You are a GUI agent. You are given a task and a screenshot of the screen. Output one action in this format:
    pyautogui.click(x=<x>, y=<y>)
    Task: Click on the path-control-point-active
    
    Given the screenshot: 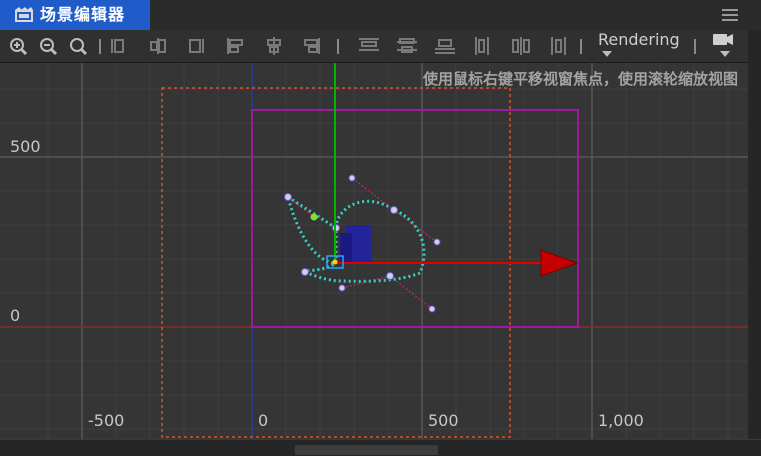 What is the action you would take?
    pyautogui.click(x=314, y=217)
    